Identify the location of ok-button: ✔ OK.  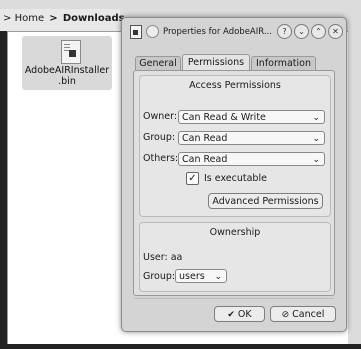
(239, 314).